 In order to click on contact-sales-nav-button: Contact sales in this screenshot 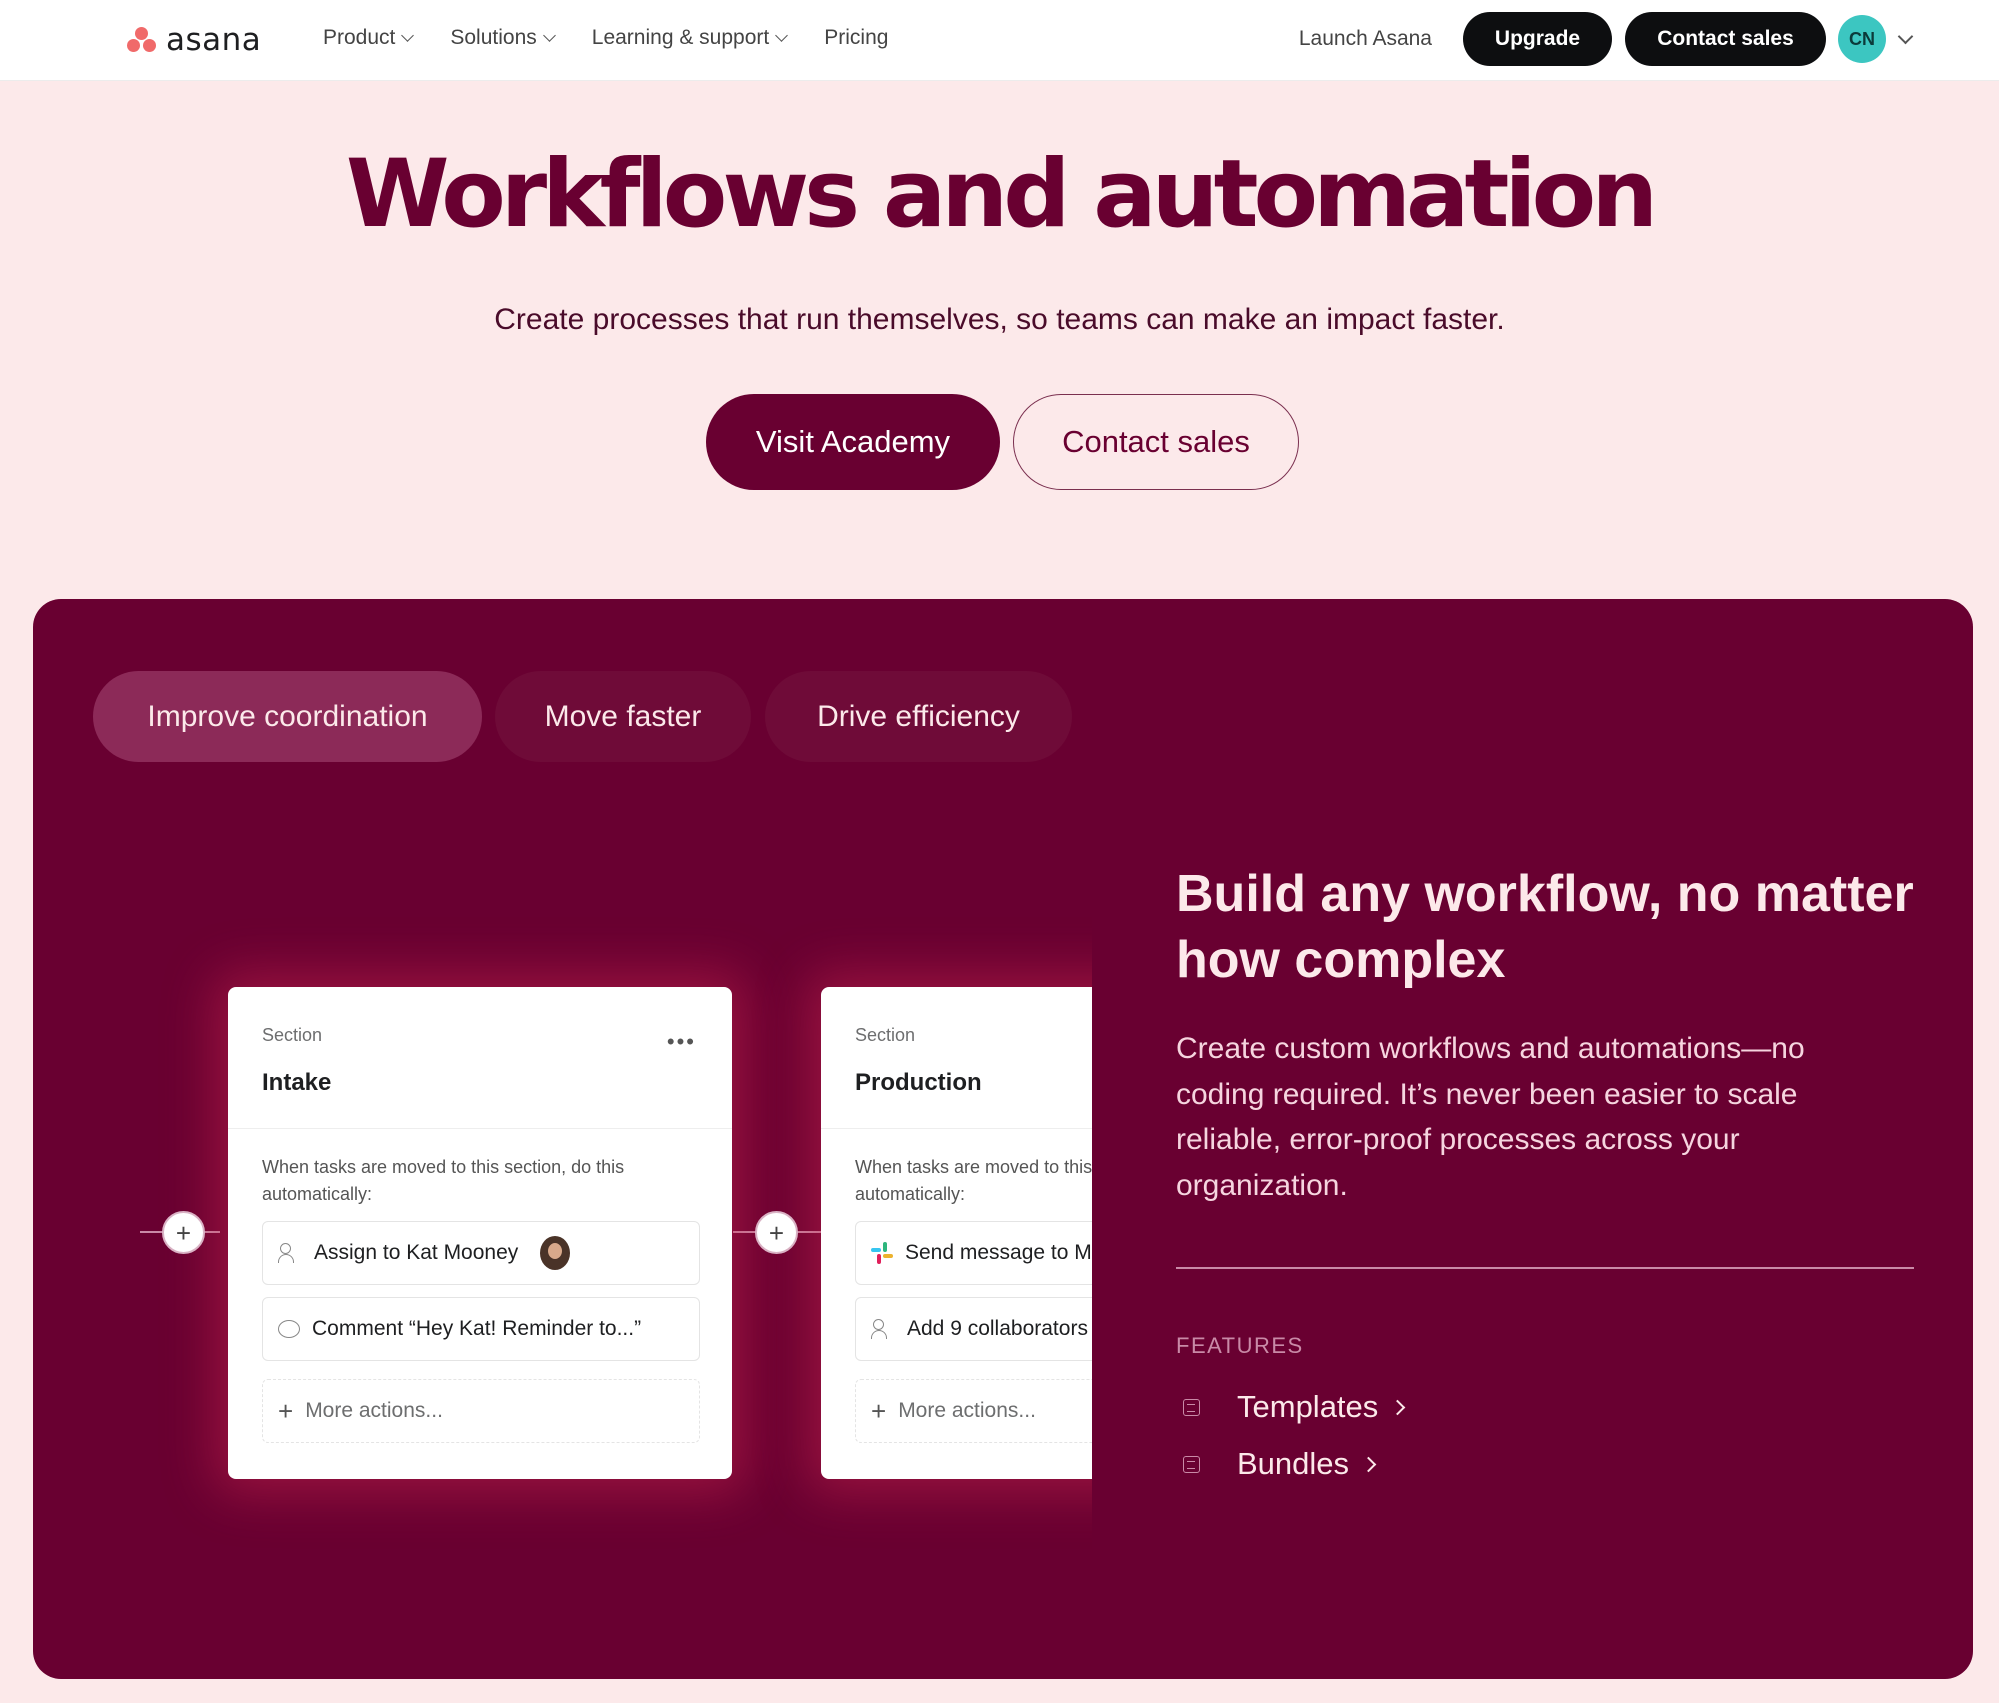, I will do `click(1725, 39)`.